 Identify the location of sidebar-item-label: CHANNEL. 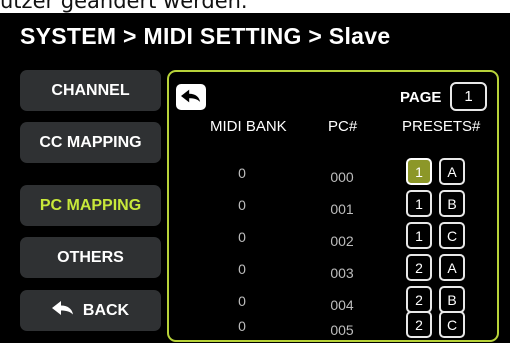
(90, 90).